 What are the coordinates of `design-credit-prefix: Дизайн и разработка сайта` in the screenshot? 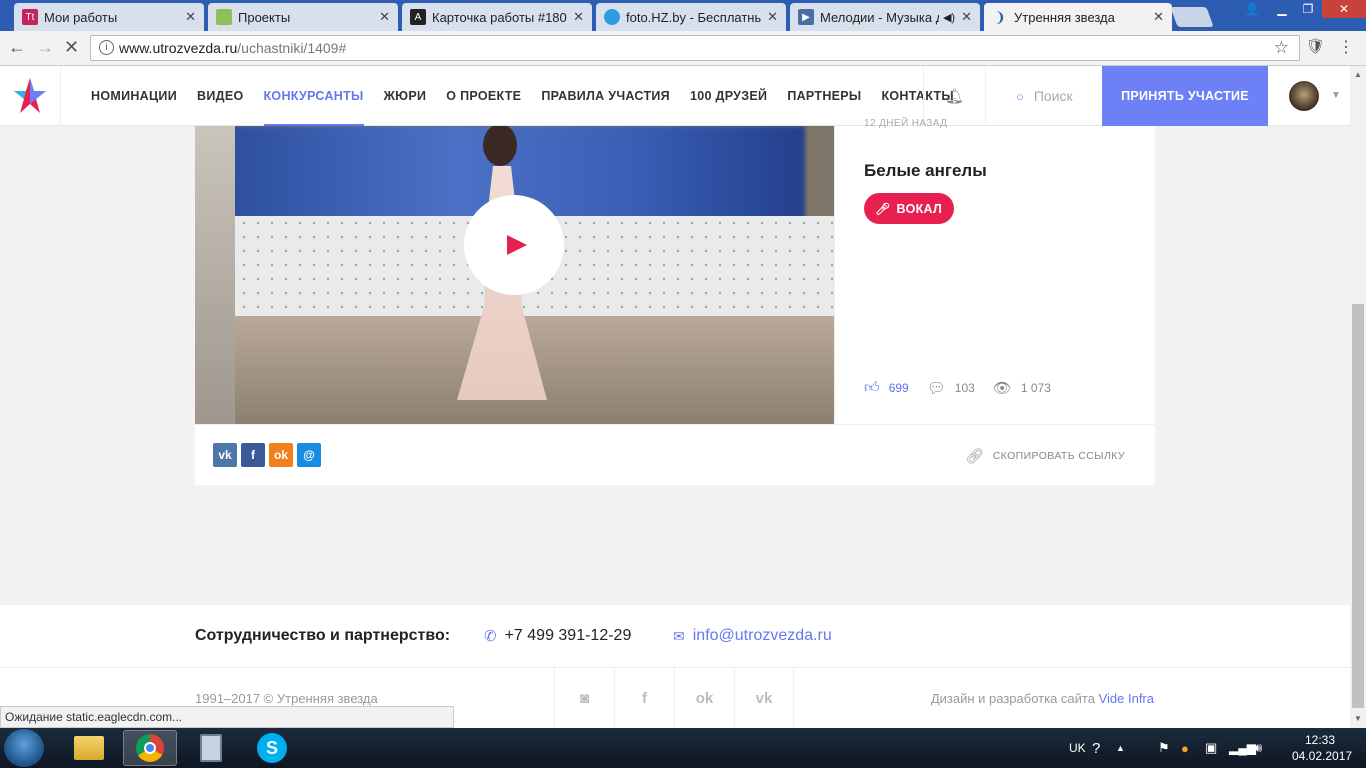 It's located at (1012, 698).